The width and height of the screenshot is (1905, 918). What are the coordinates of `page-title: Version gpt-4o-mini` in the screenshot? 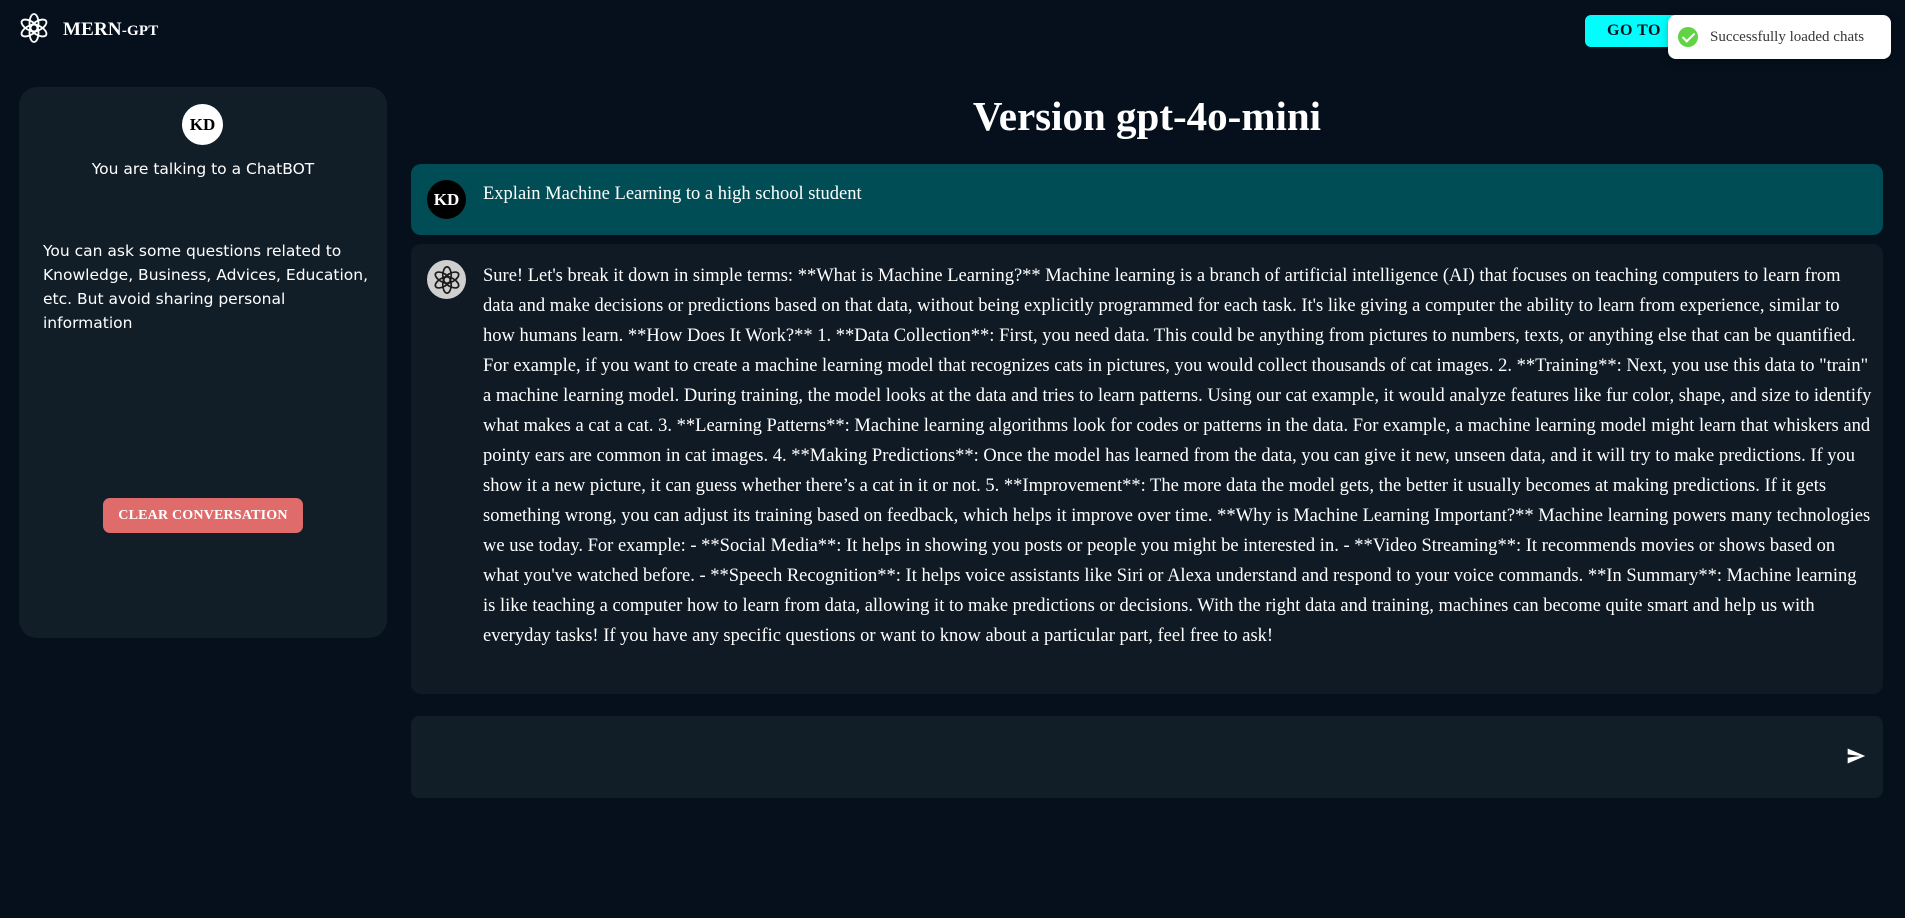 It's located at (1147, 116).